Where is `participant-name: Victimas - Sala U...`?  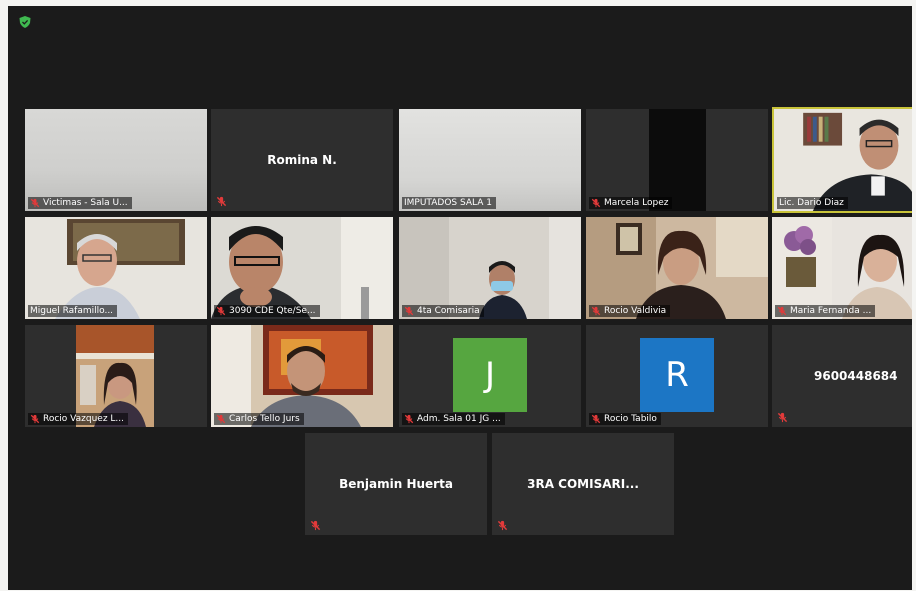 participant-name: Victimas - Sala U... is located at coordinates (85, 203).